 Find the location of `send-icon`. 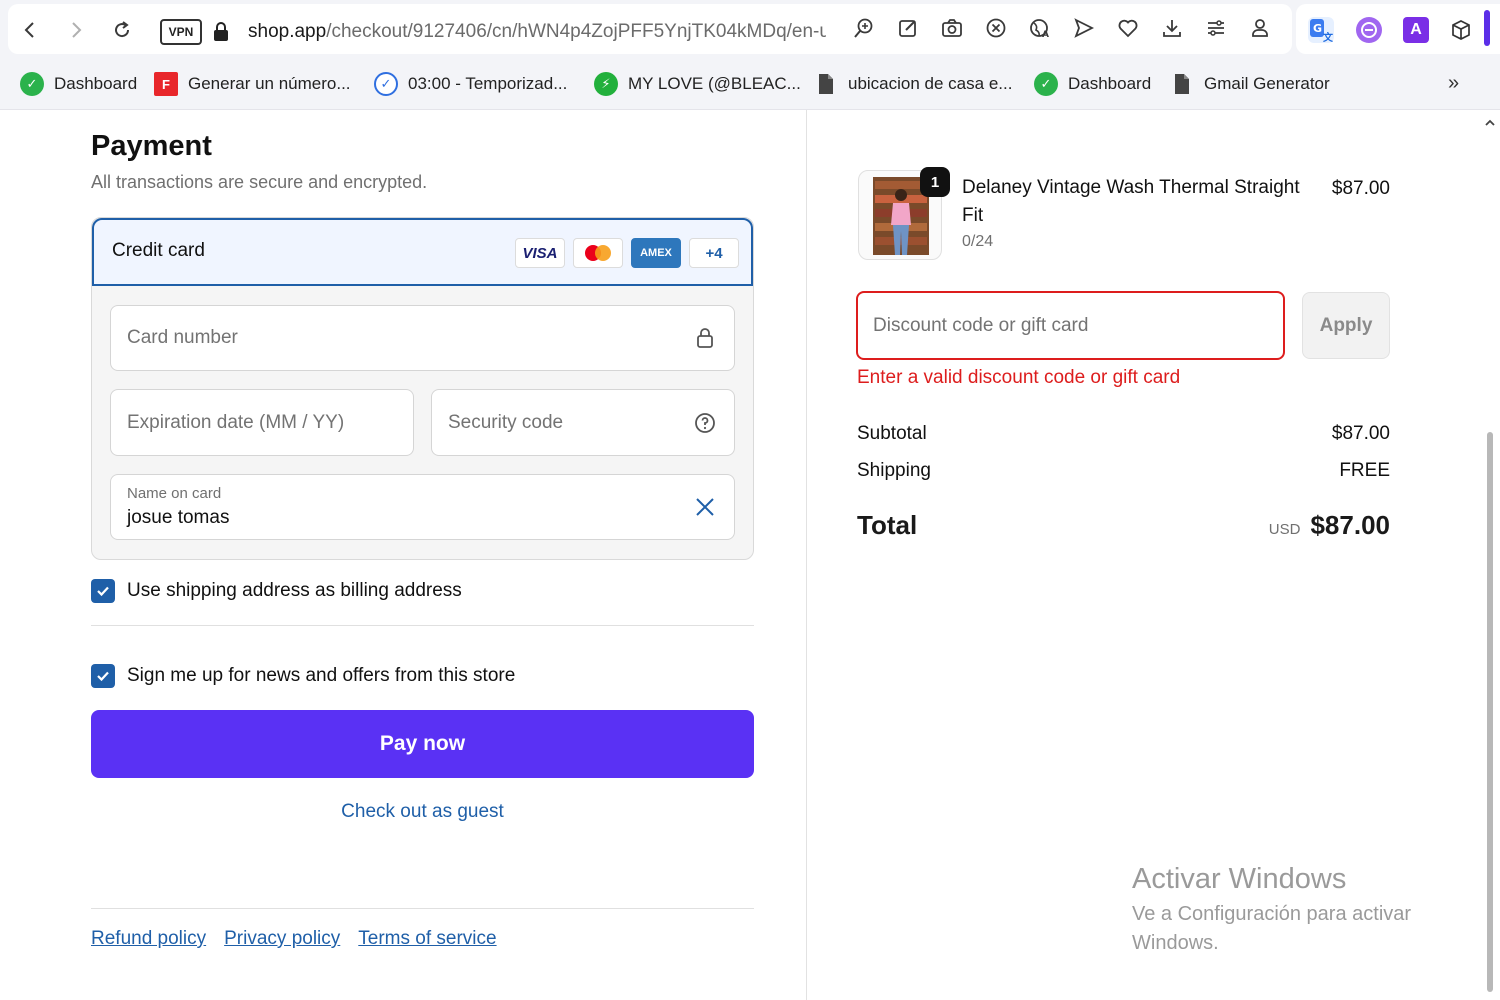

send-icon is located at coordinates (1084, 28).